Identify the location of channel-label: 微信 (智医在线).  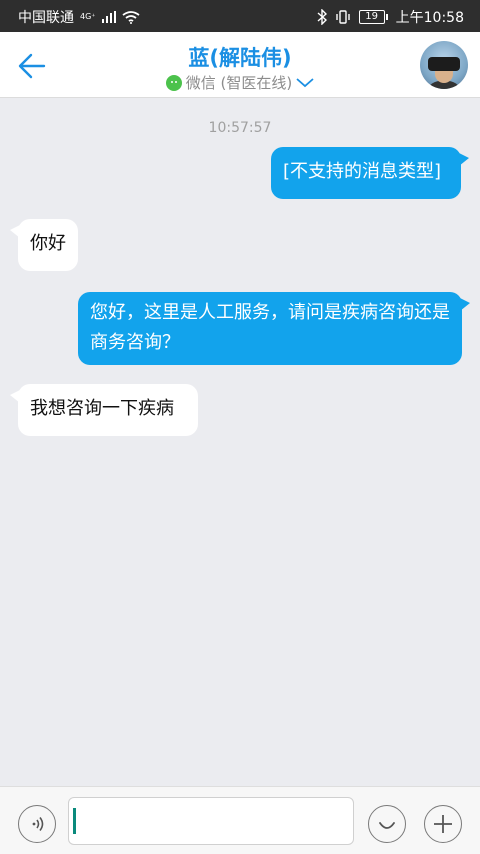
(239, 83).